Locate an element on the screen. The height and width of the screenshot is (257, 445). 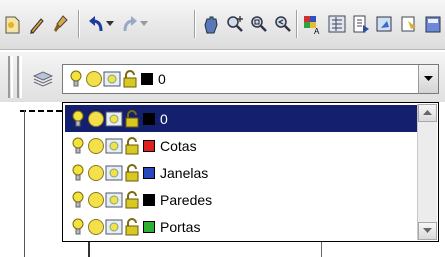
calculator-icon is located at coordinates (433, 24).